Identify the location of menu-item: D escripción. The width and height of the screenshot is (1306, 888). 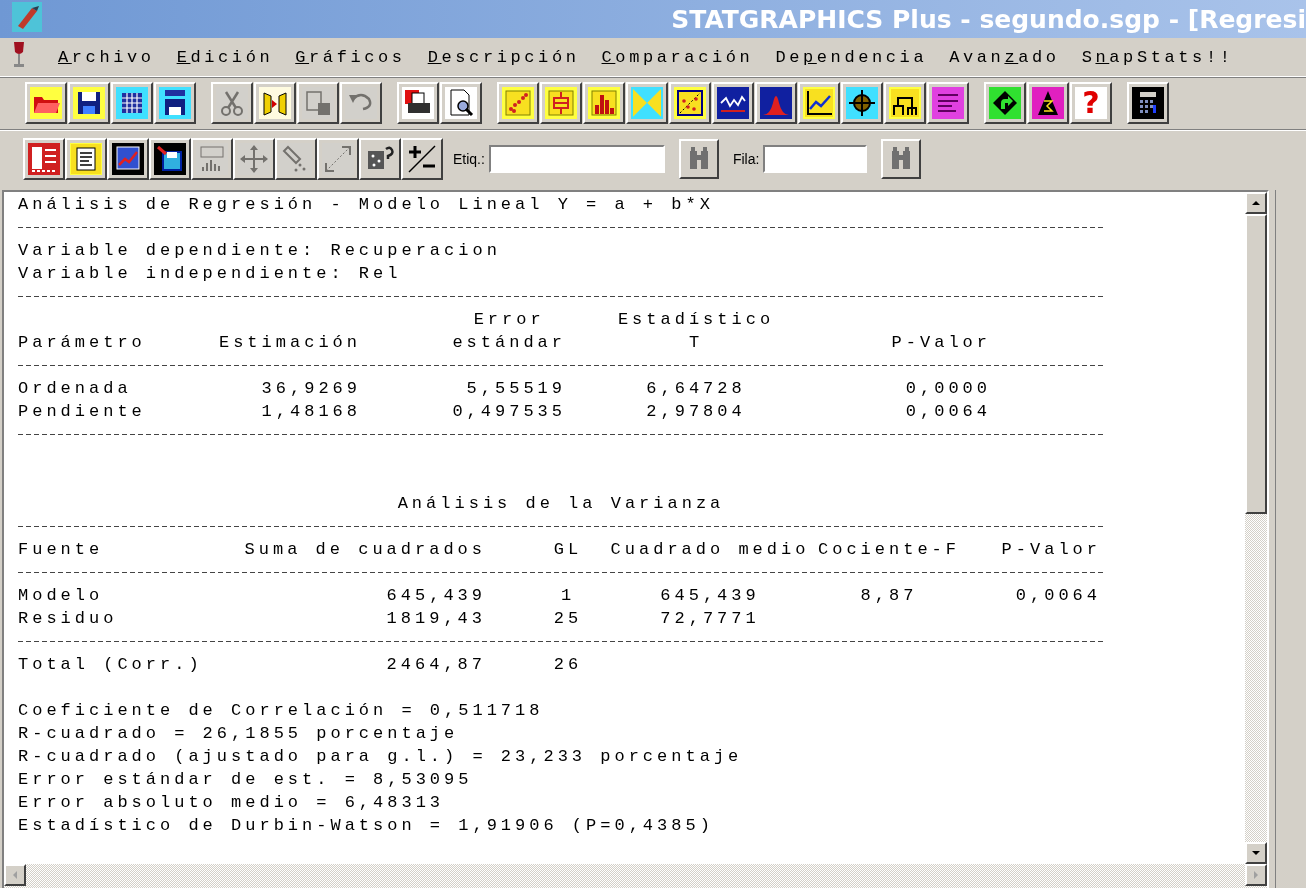
(503, 57).